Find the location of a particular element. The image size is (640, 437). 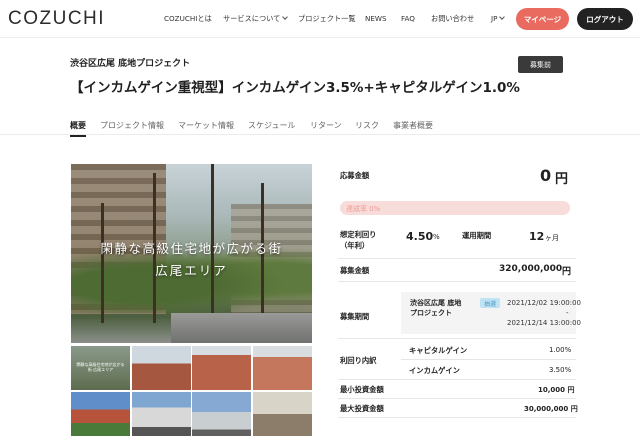

tab-project-info: プロジェクト情報 is located at coordinates (132, 125).